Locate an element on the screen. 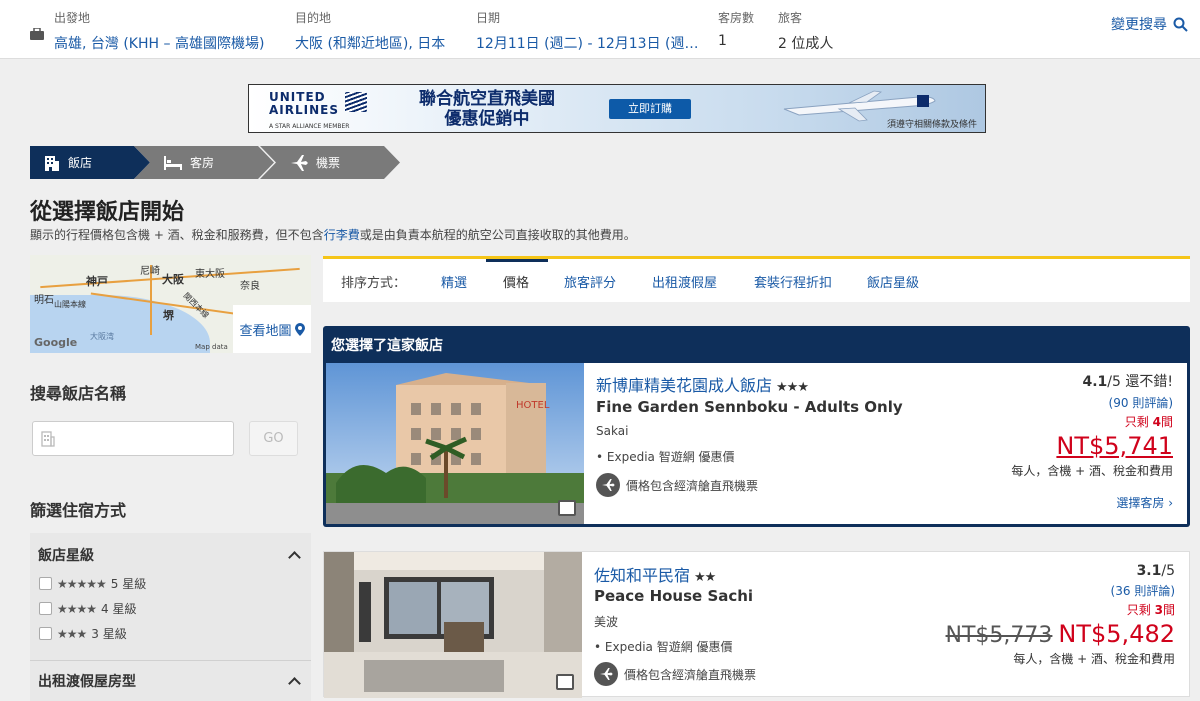 This screenshot has width=1200, height=701. step-room-label: 客房 is located at coordinates (202, 163).